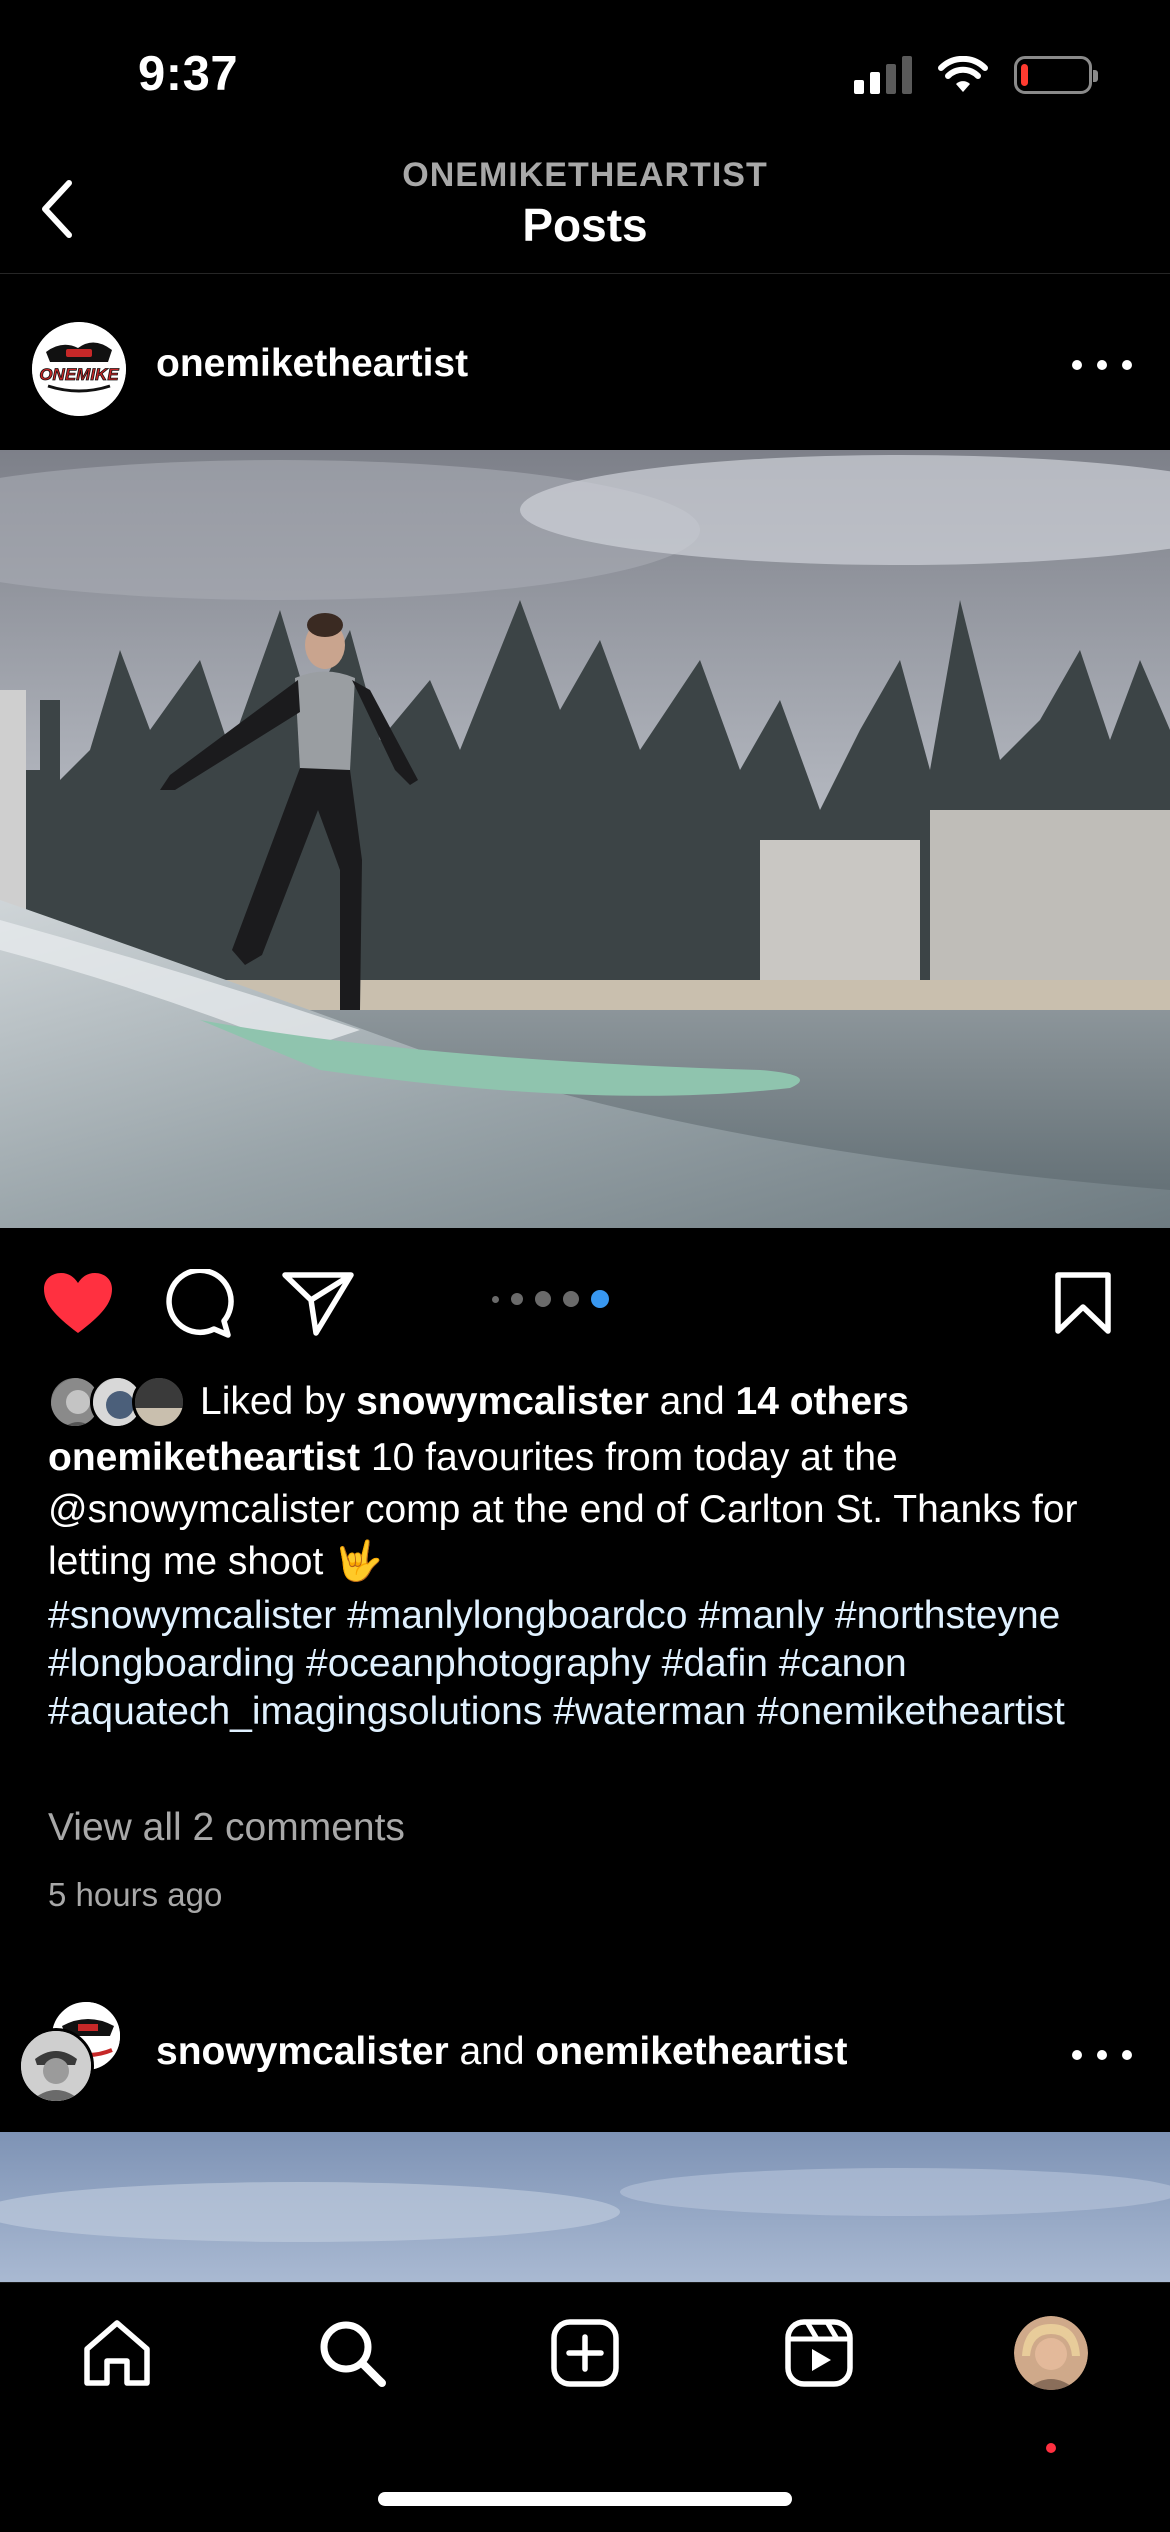 This screenshot has width=1170, height=2532. I want to click on carousel-indicator, so click(550, 1299).